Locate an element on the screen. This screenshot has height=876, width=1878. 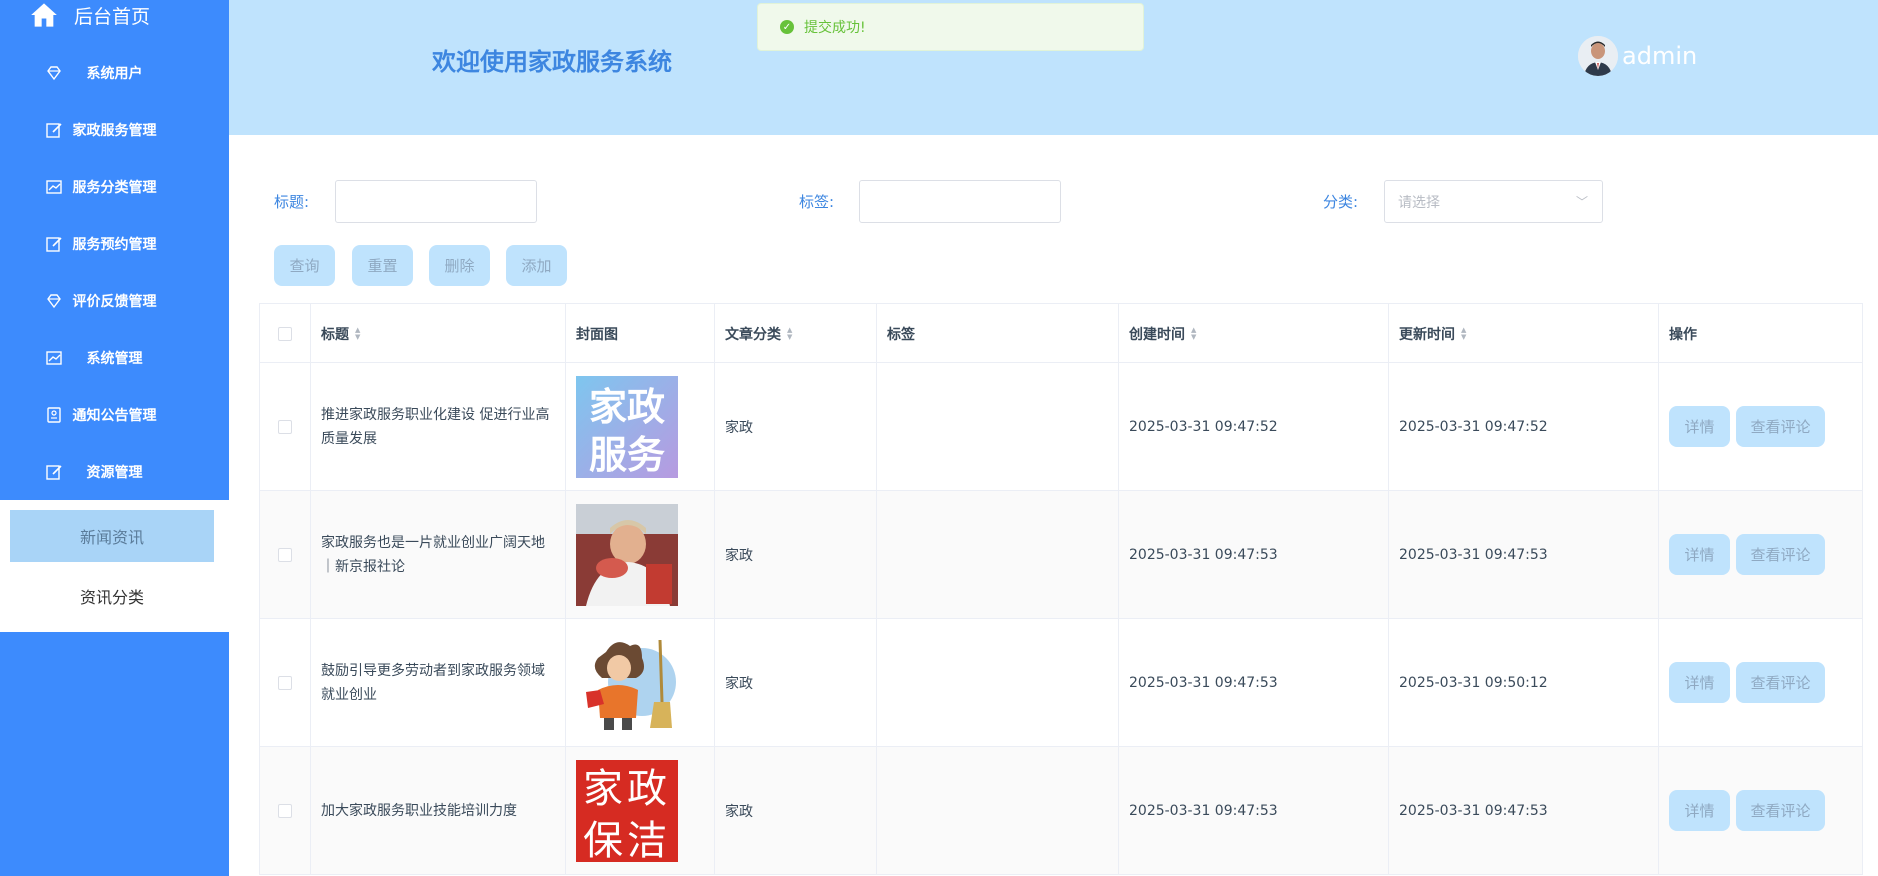
column-header-label: 文章分类 is located at coordinates (753, 335).